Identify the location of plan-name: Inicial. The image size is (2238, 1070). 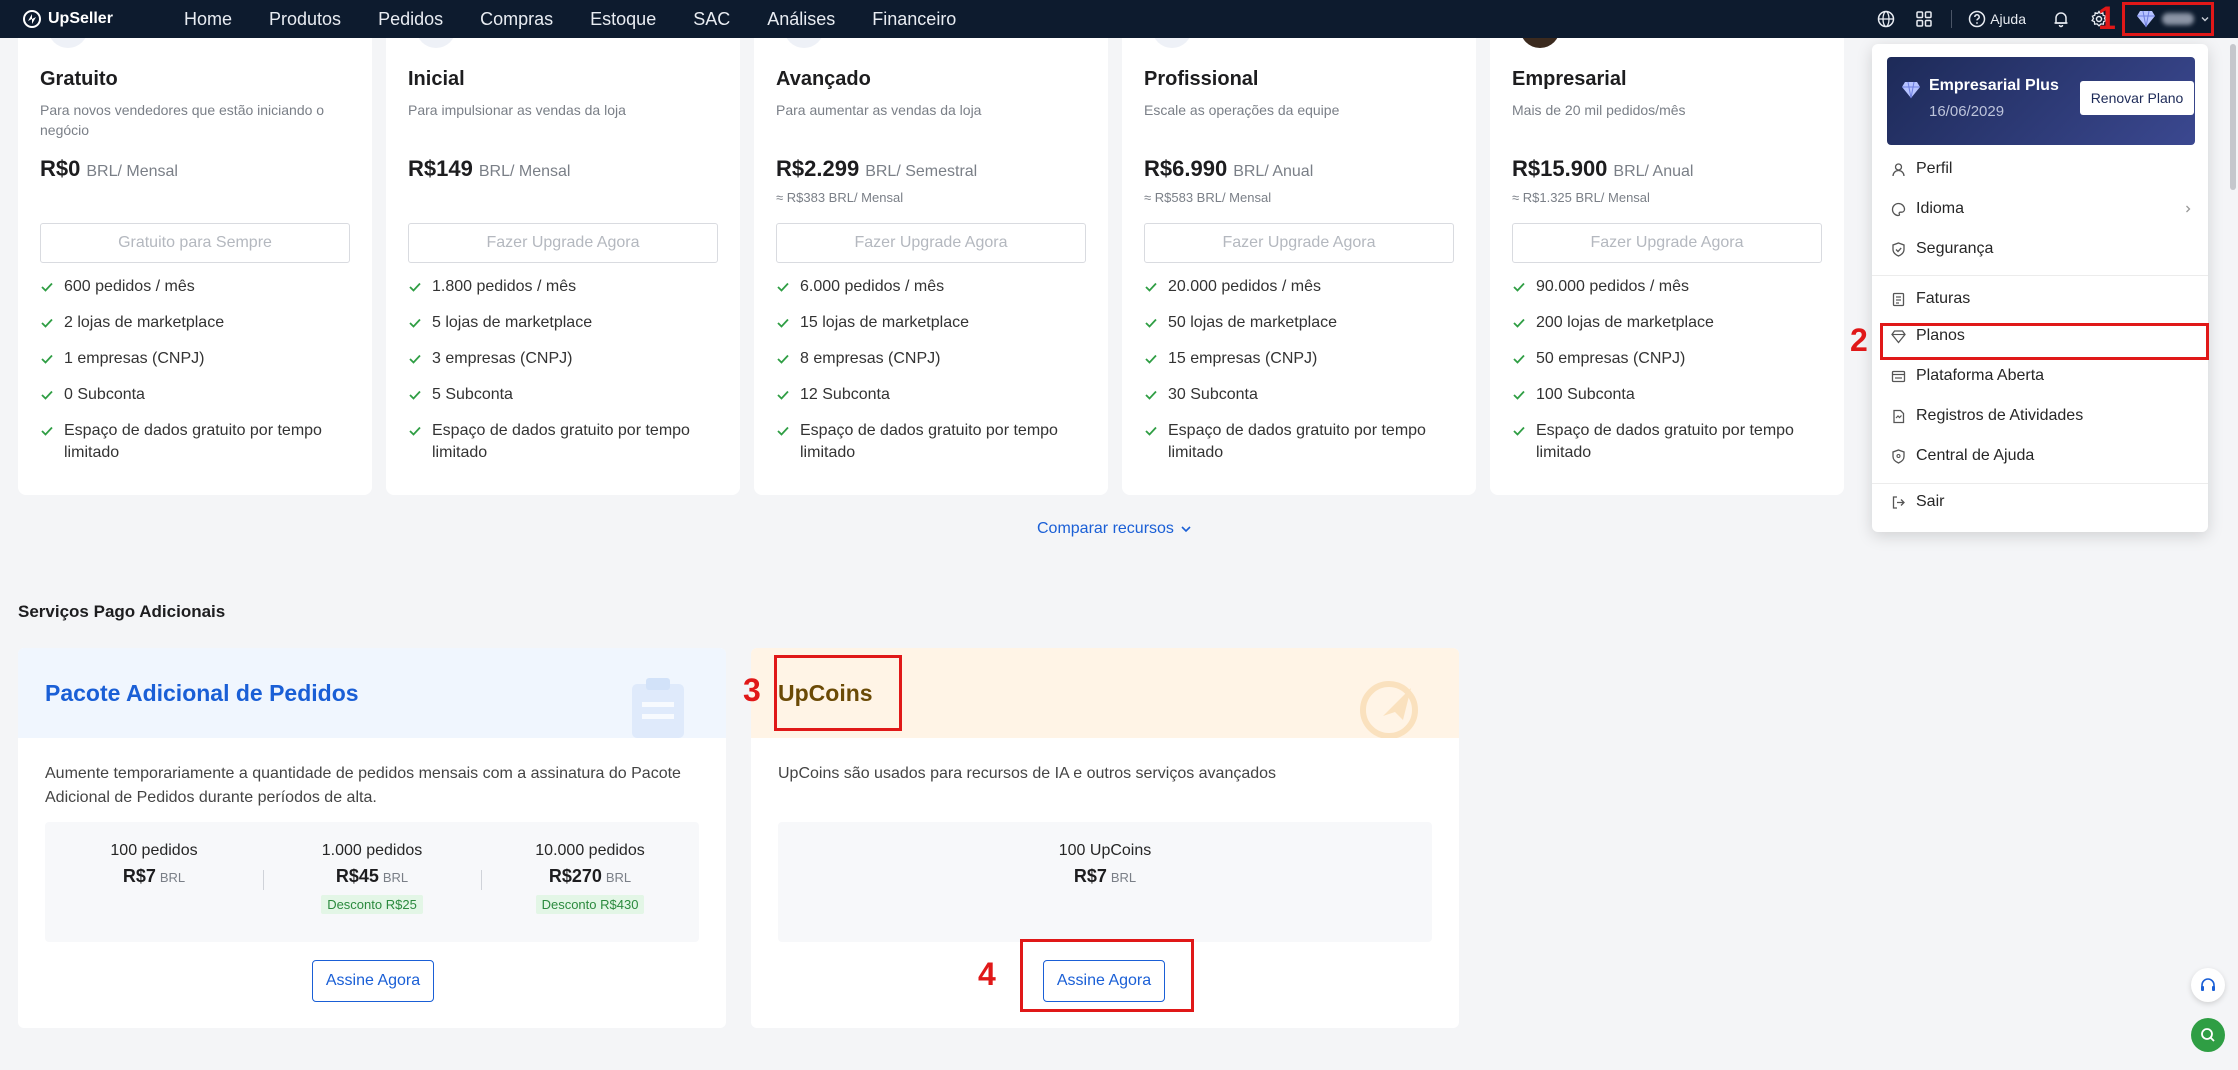
(436, 79).